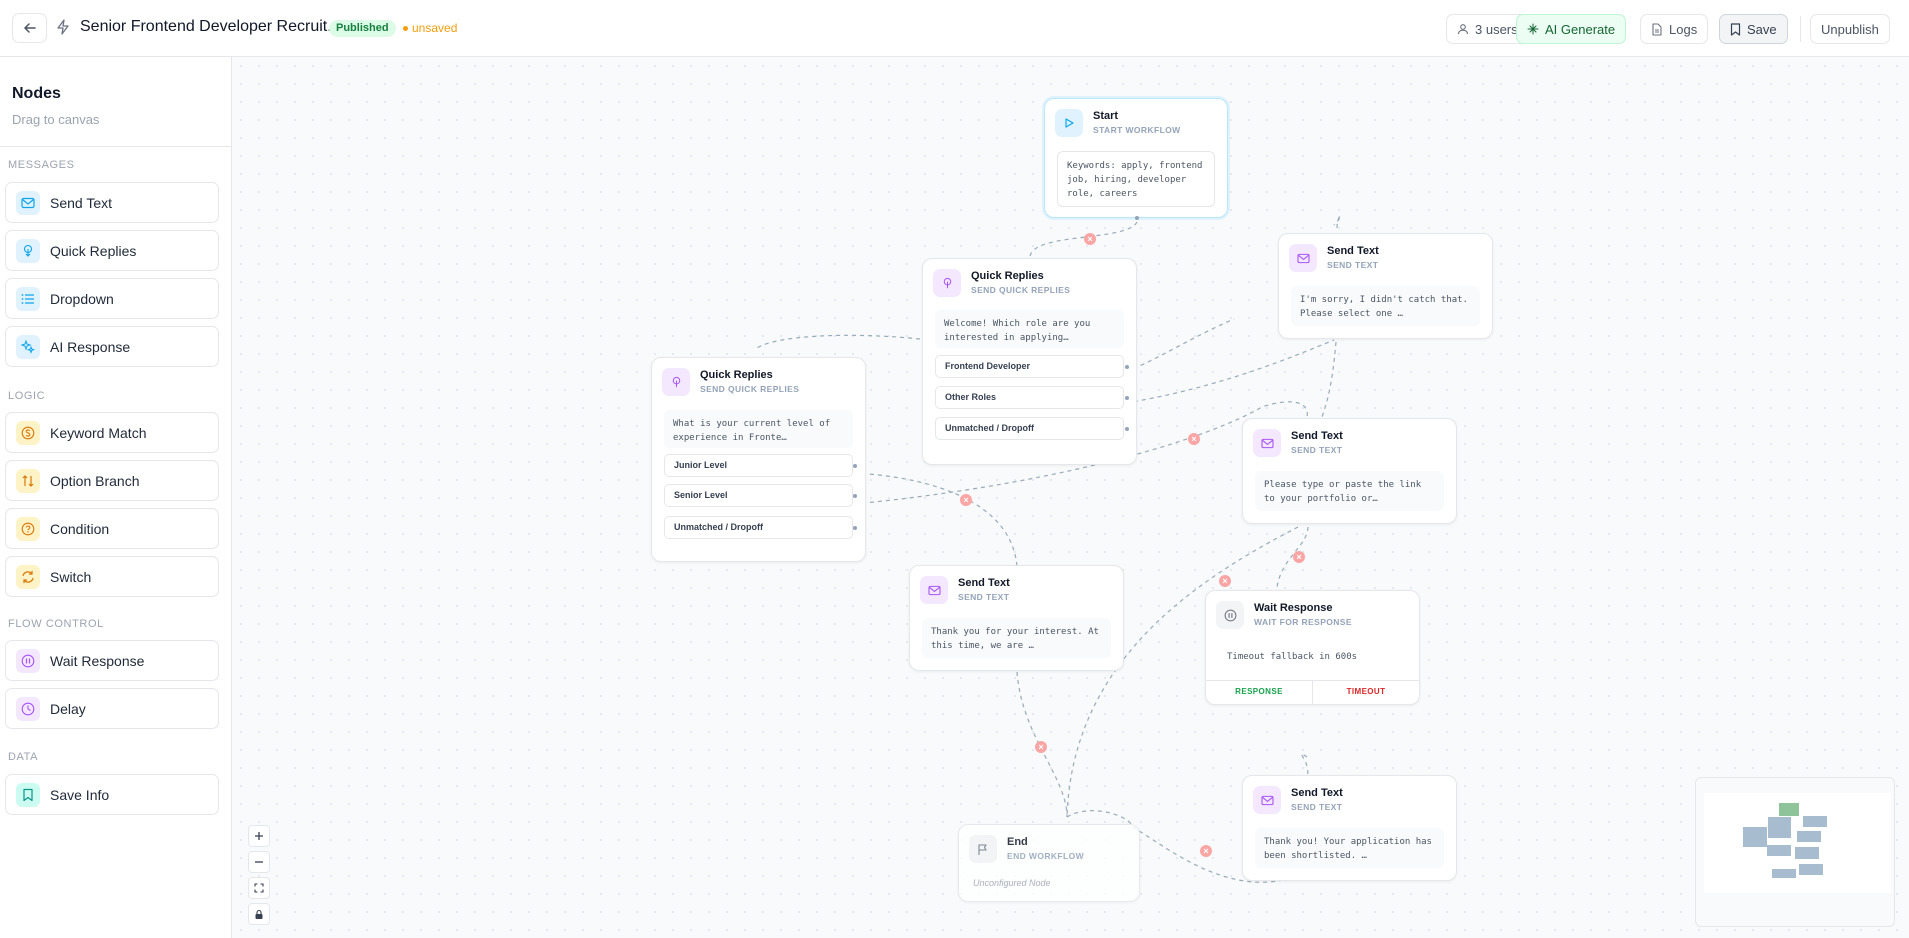 The width and height of the screenshot is (1909, 938). Describe the element at coordinates (29, 28) in the screenshot. I see `back-button` at that location.